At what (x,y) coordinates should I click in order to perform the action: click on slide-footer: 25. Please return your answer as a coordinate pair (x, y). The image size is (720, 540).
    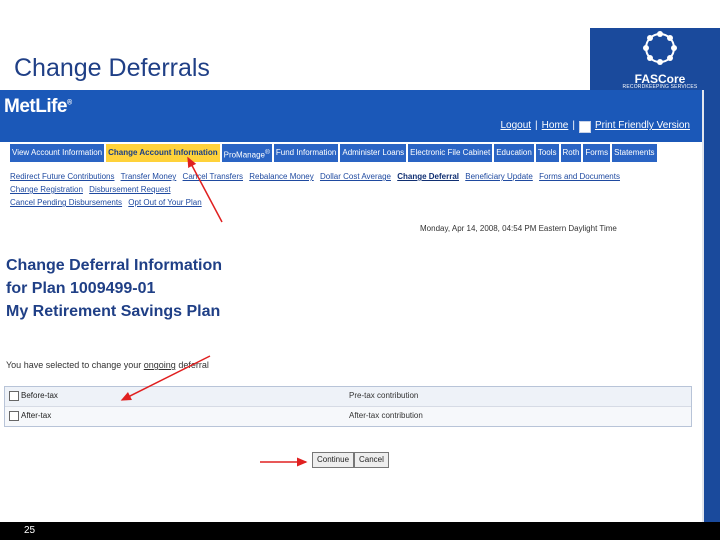
    Looking at the image, I should click on (360, 531).